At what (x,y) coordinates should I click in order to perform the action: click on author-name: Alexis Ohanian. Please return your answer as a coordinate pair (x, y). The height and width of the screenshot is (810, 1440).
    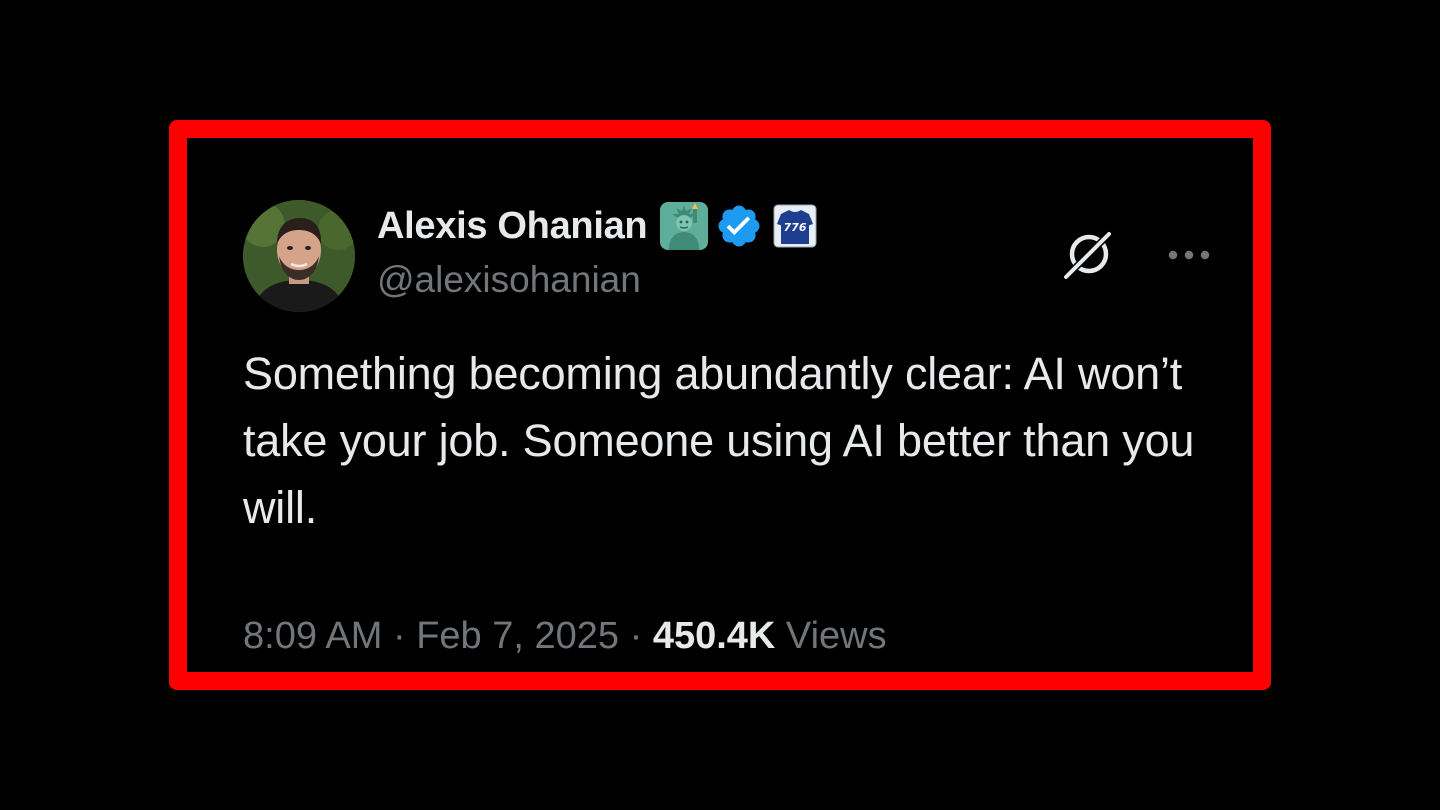
    Looking at the image, I should click on (512, 226).